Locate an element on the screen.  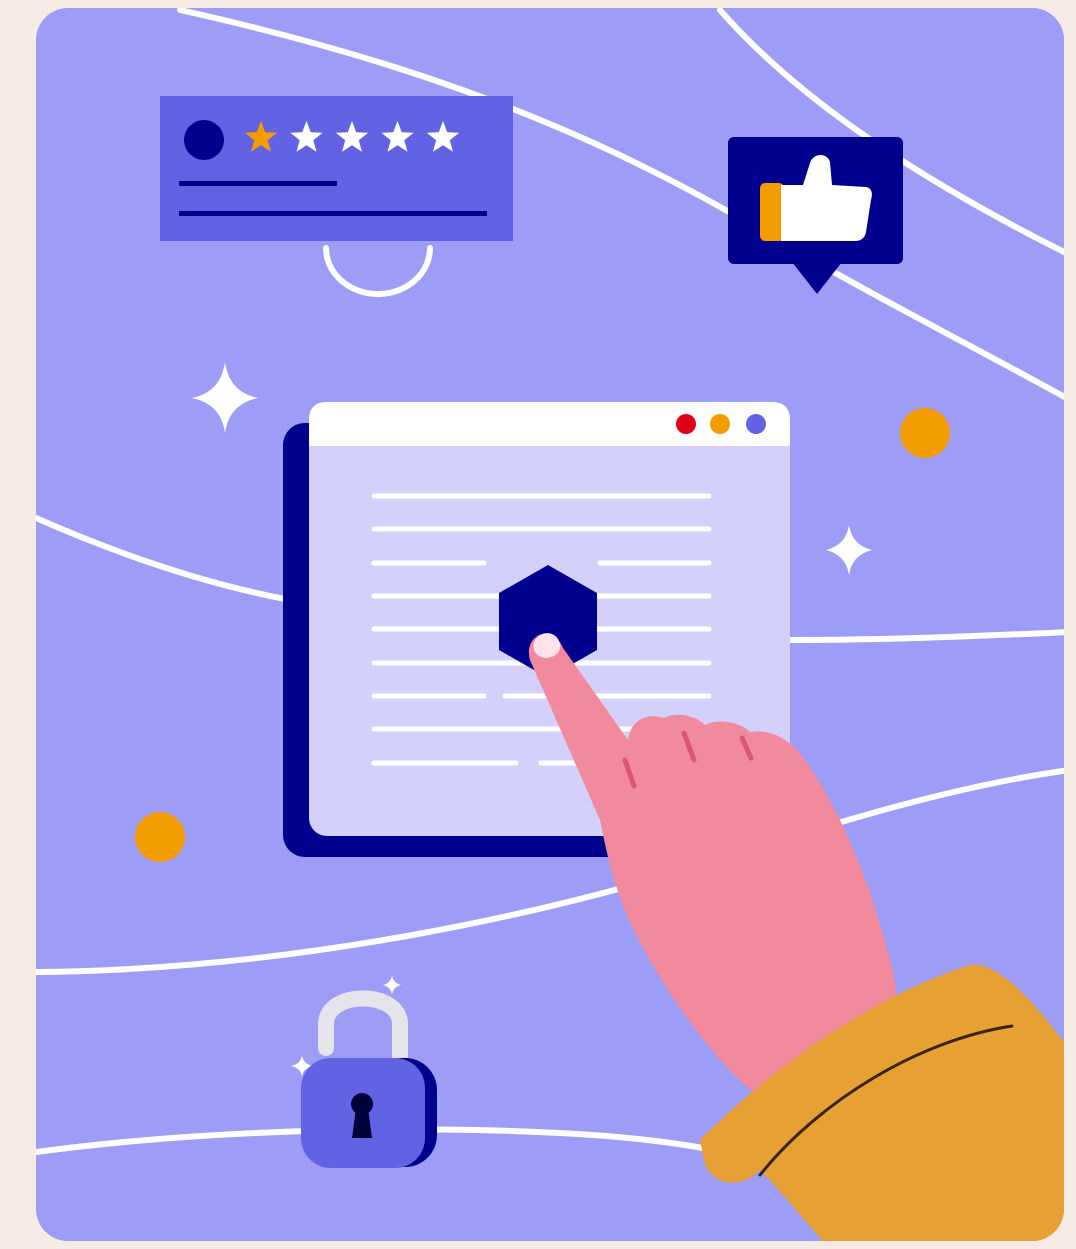
window-dot-orange is located at coordinates (720, 424).